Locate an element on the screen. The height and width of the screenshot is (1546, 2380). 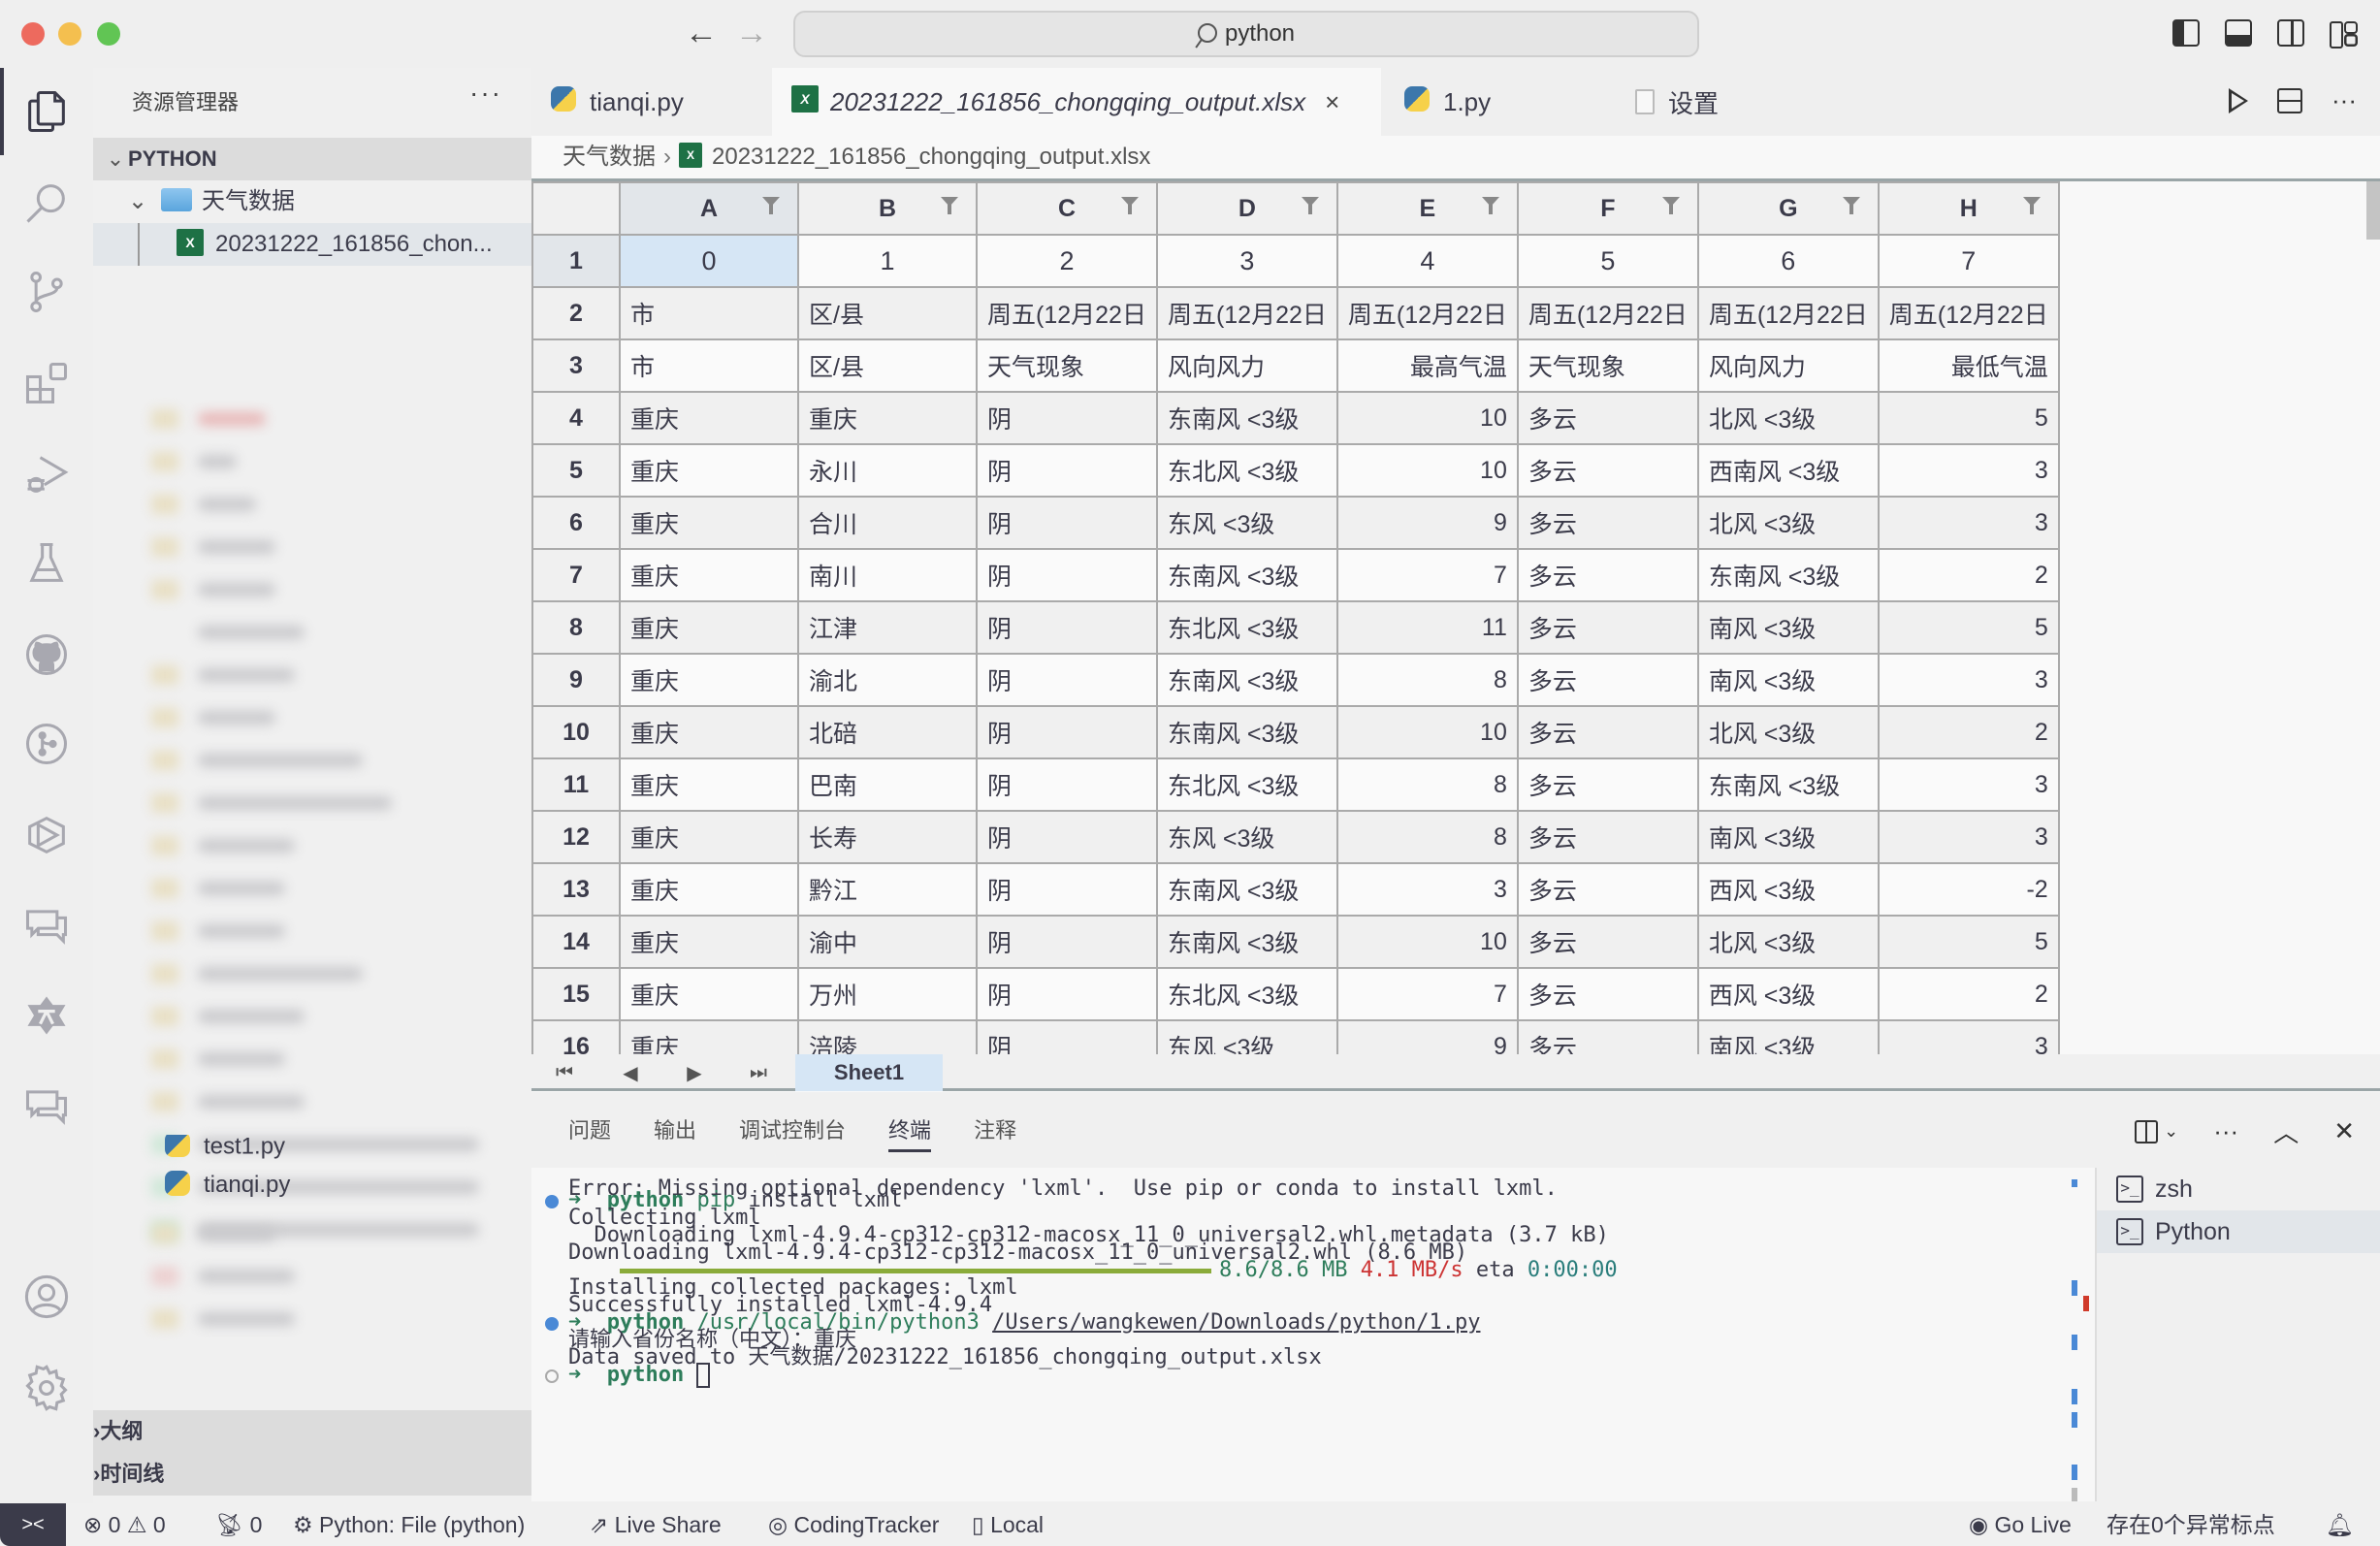
maximize-window-button is located at coordinates (108, 34).